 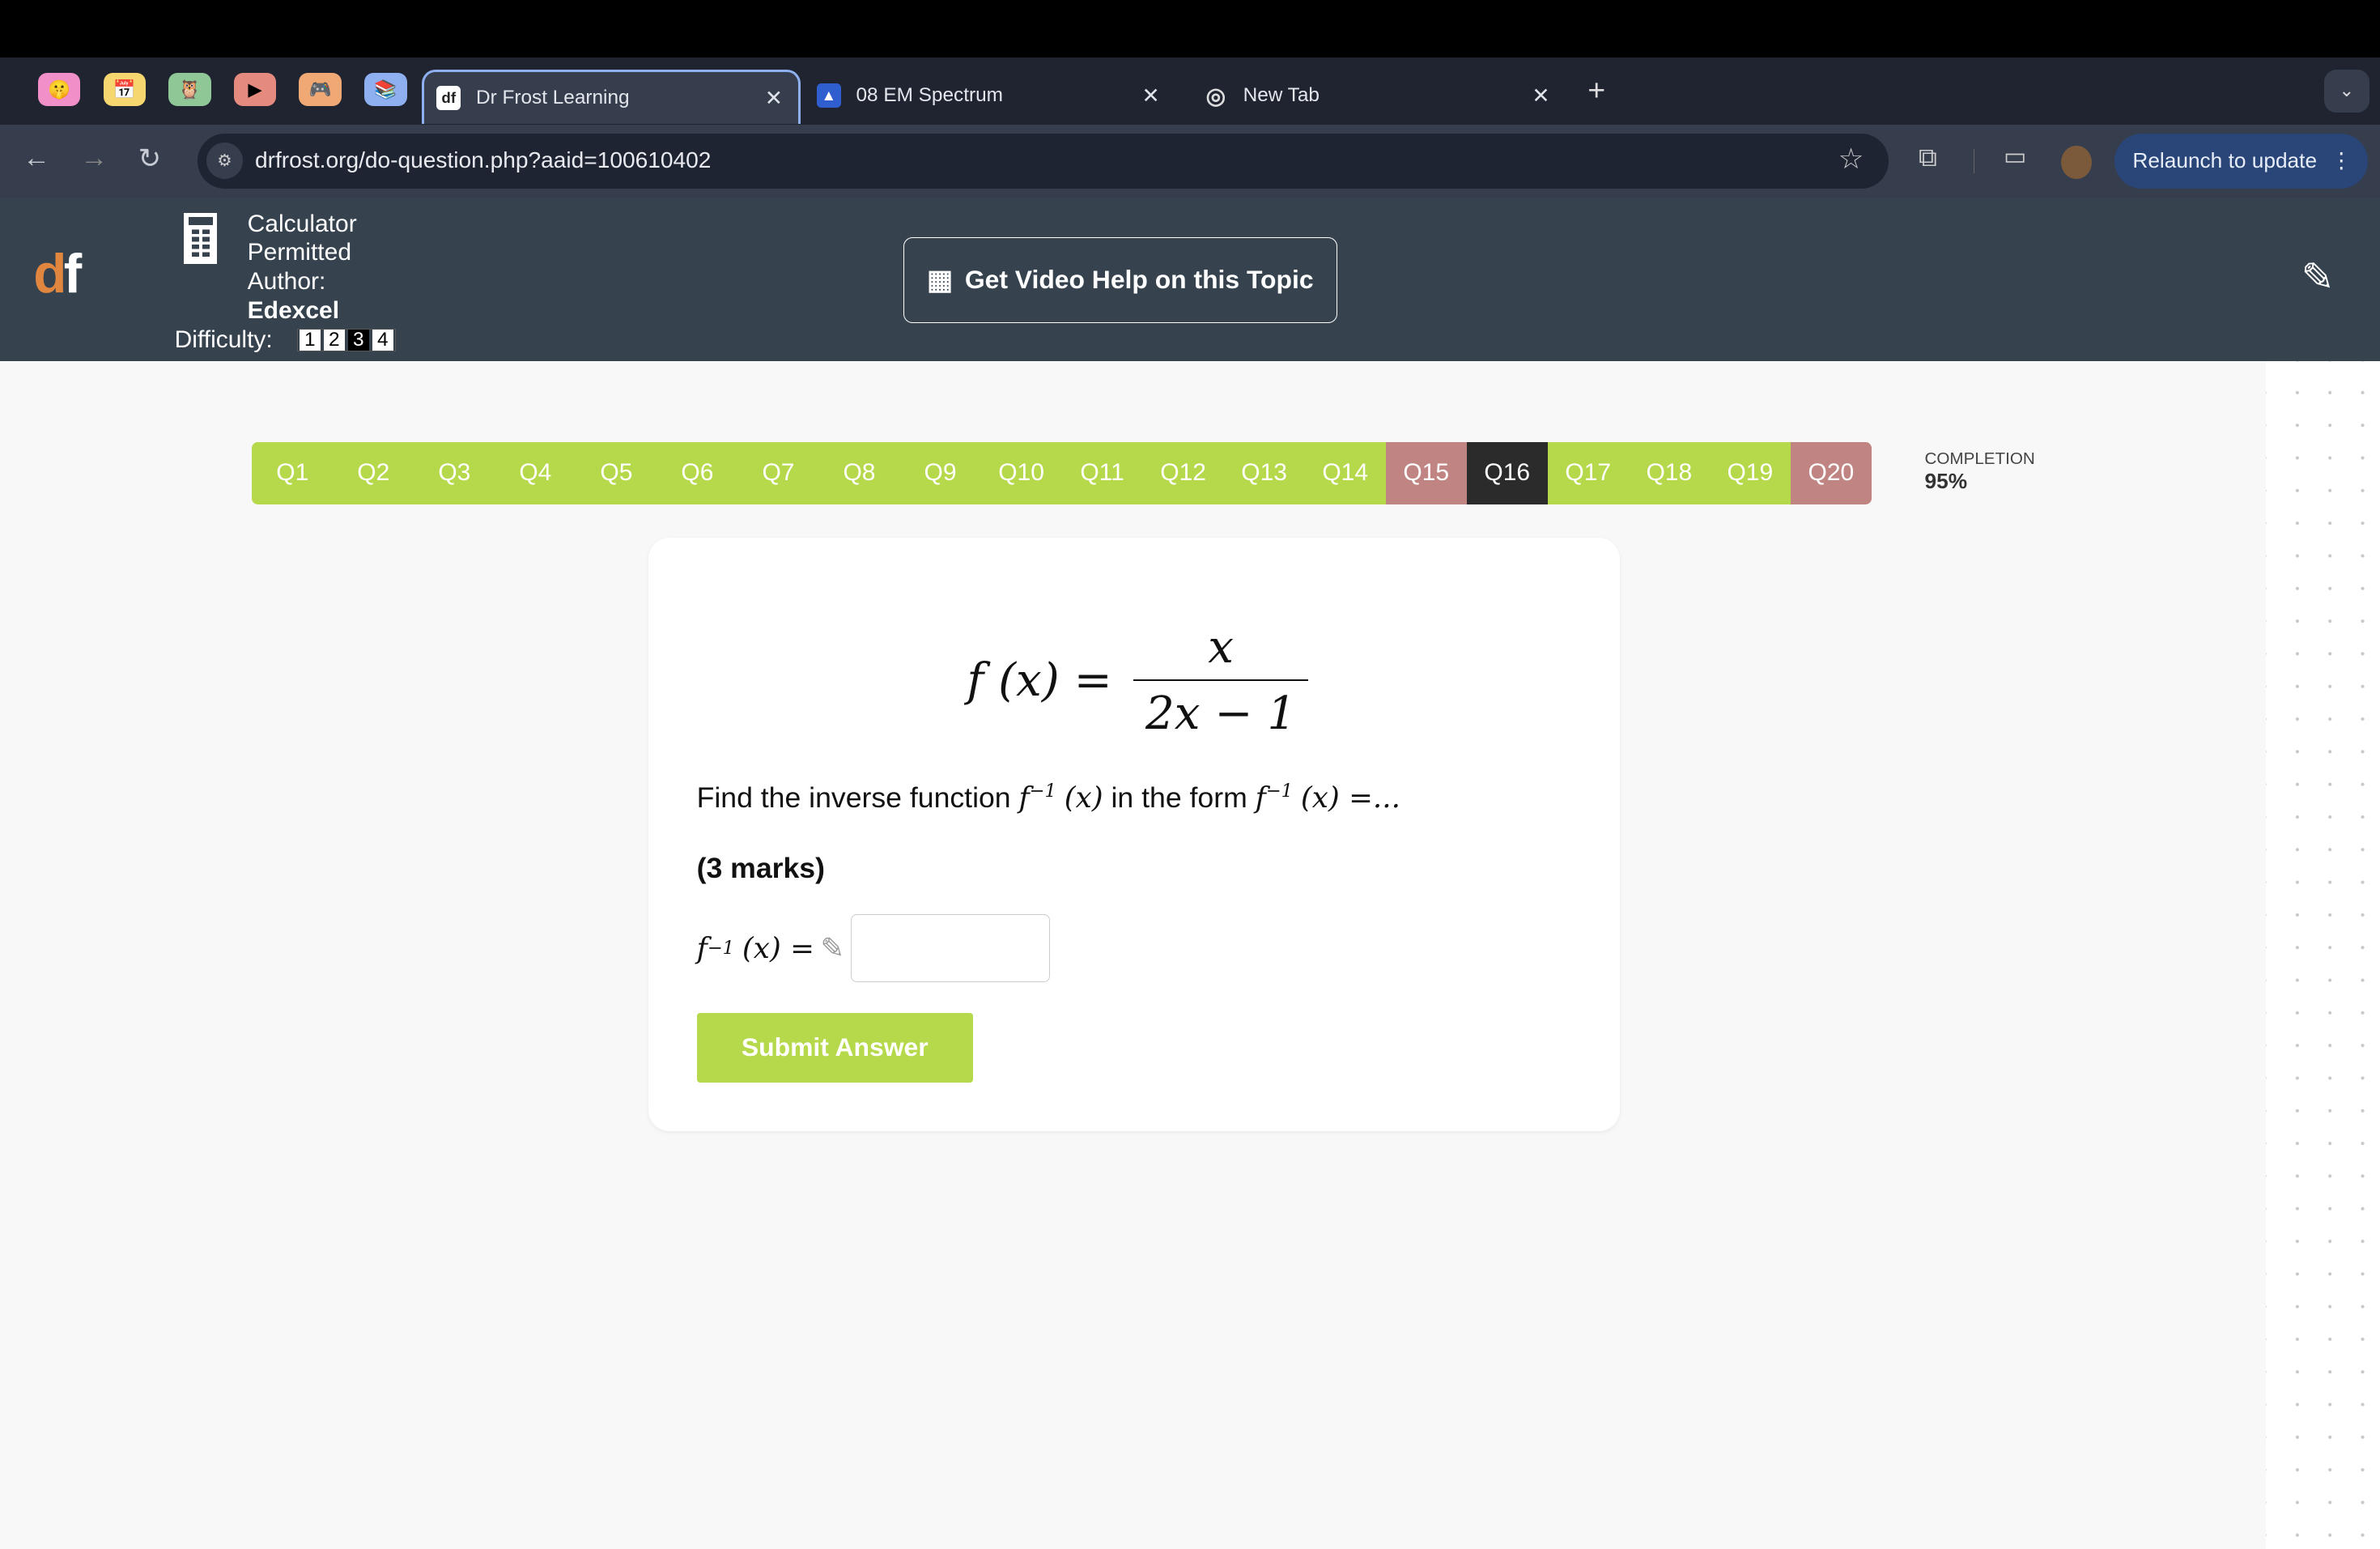 I want to click on site-settings-icon: ⚙, so click(x=224, y=162).